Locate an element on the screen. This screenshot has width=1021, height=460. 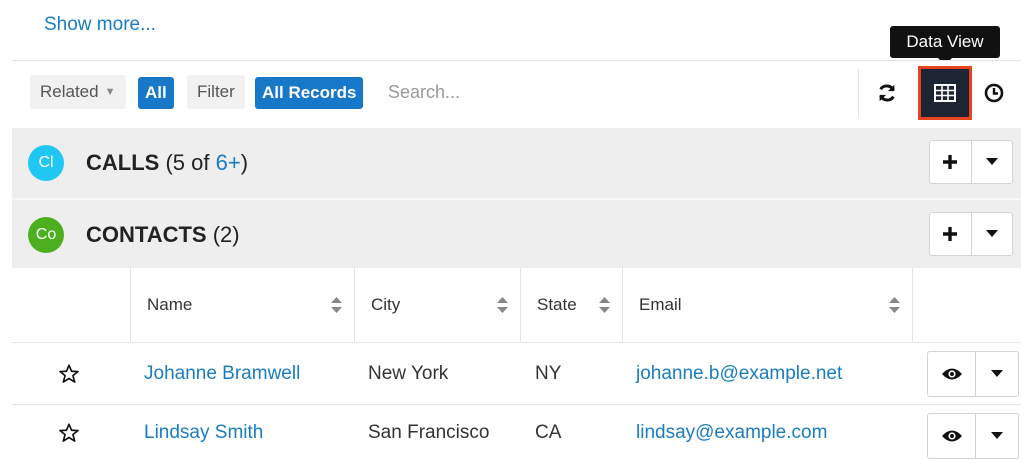
column-header-actions is located at coordinates (966, 305).